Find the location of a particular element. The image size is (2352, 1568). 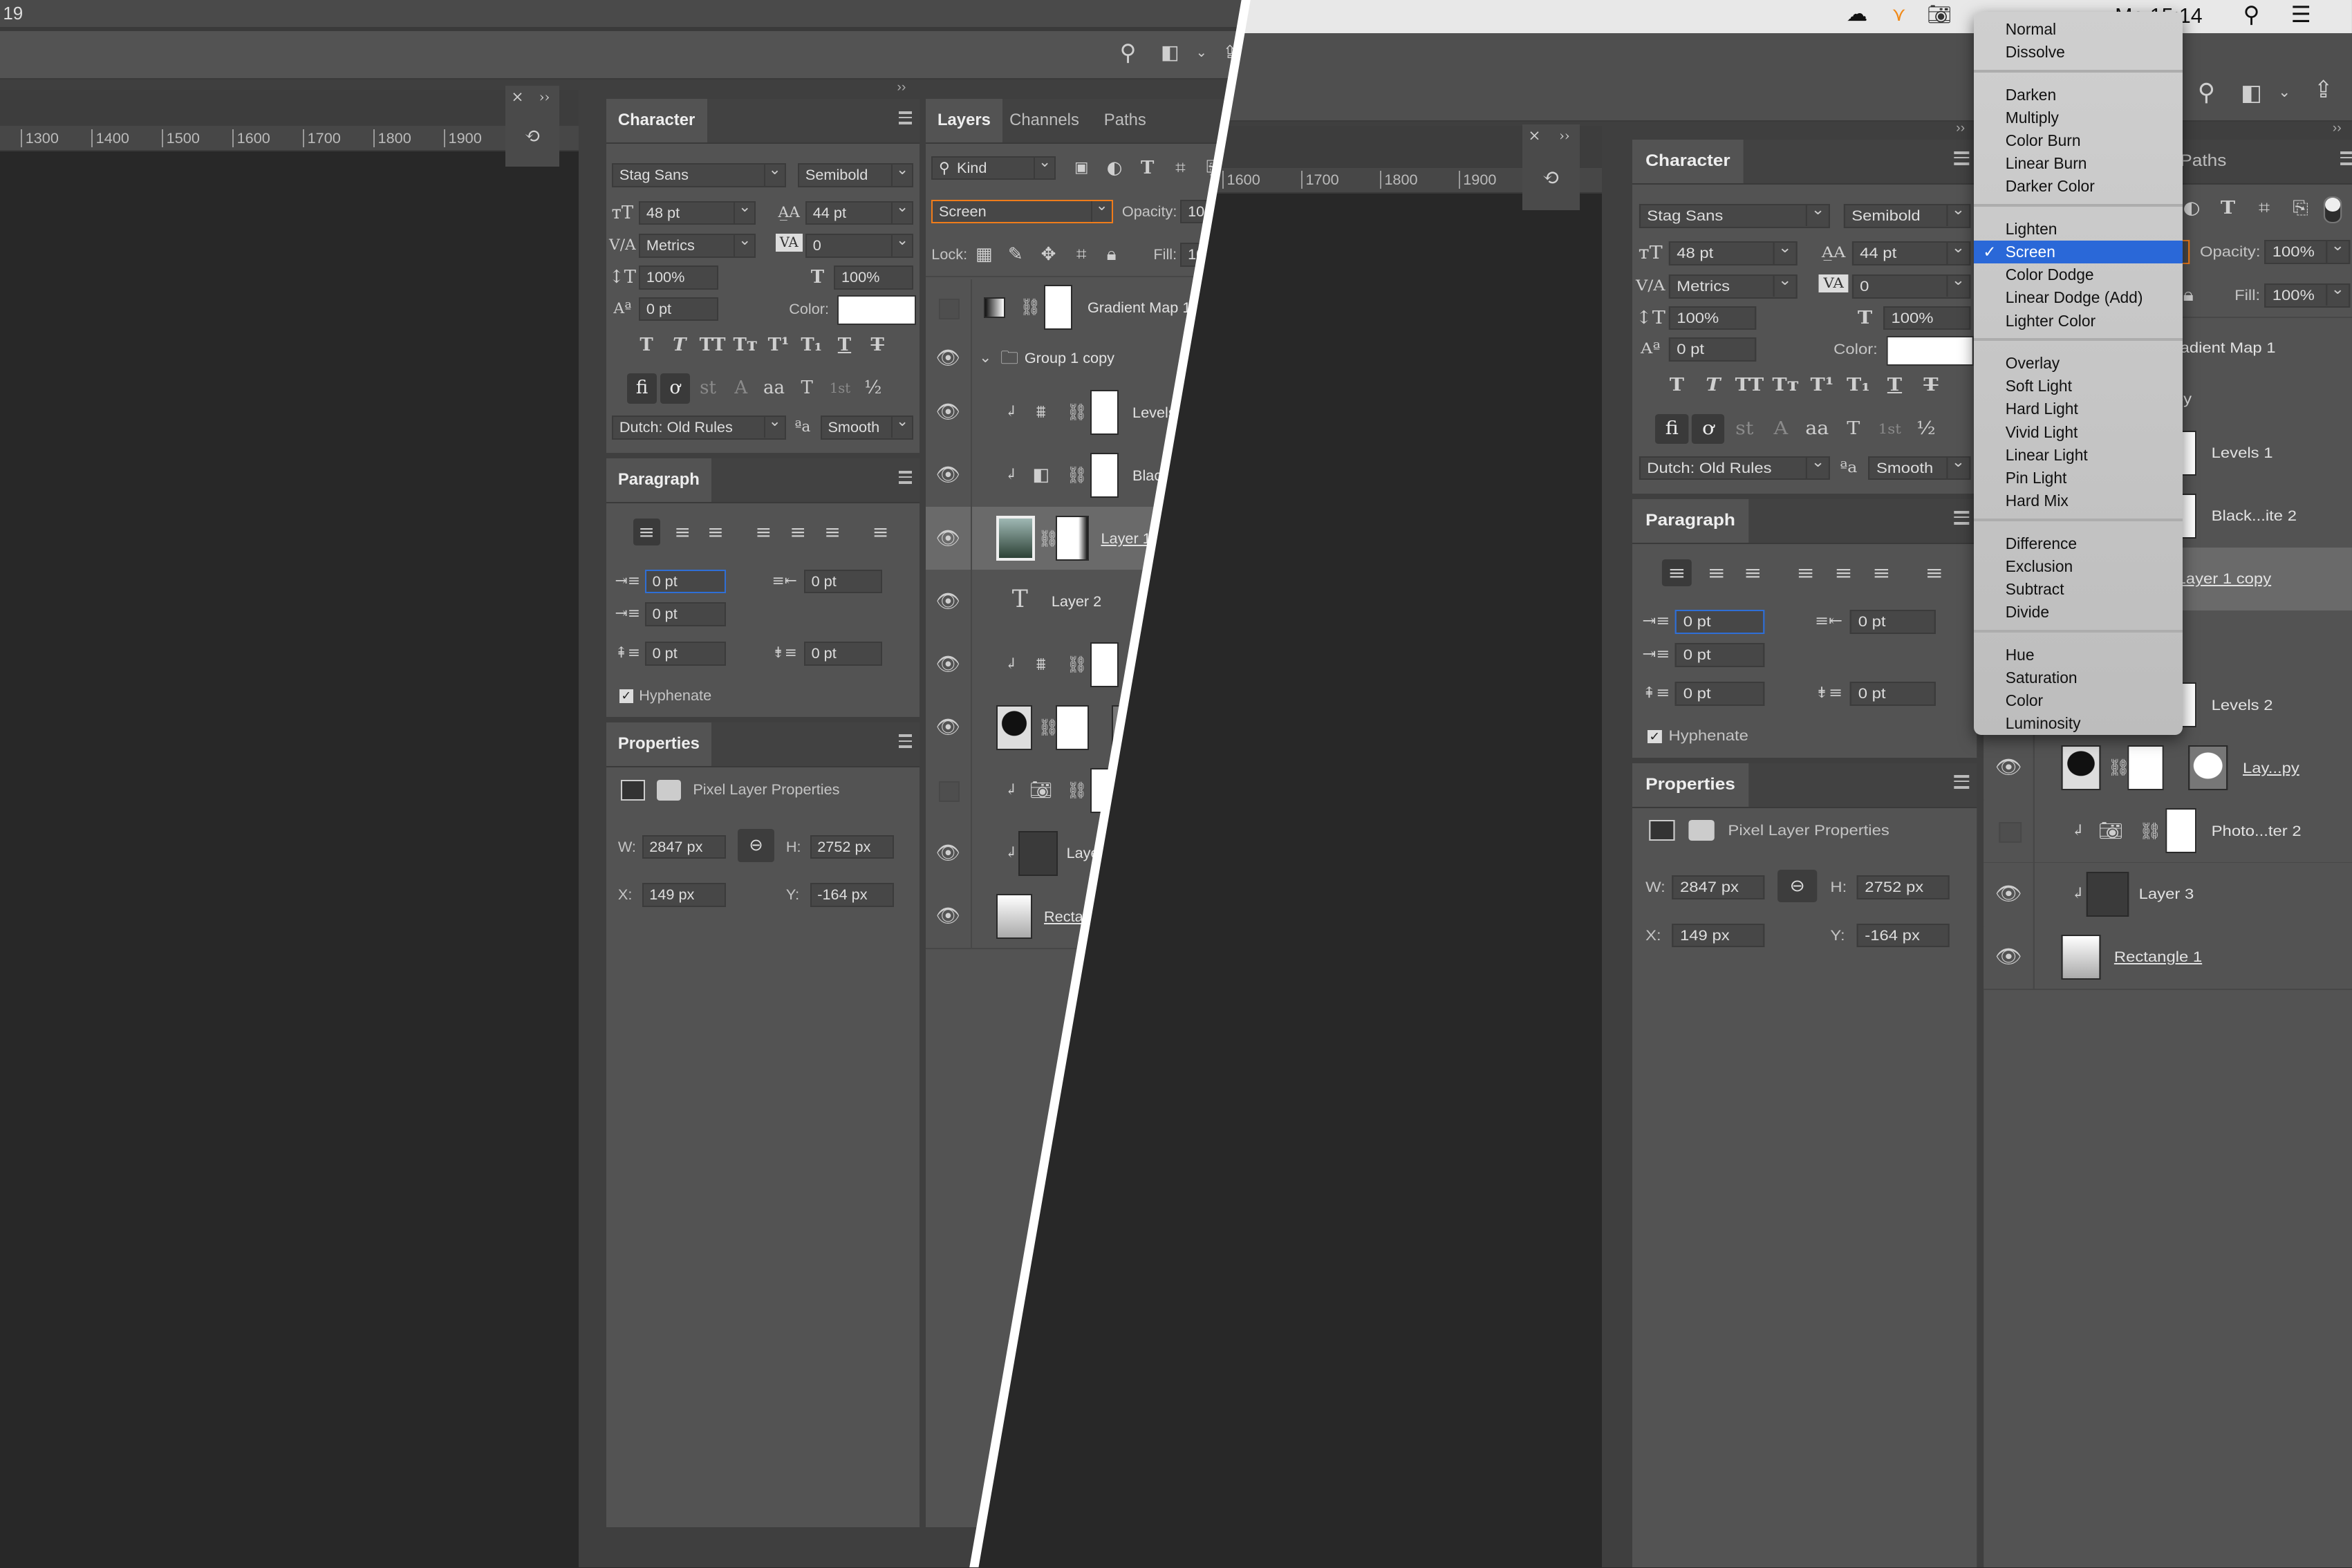

search-icon: ⚲ is located at coordinates (1128, 52).